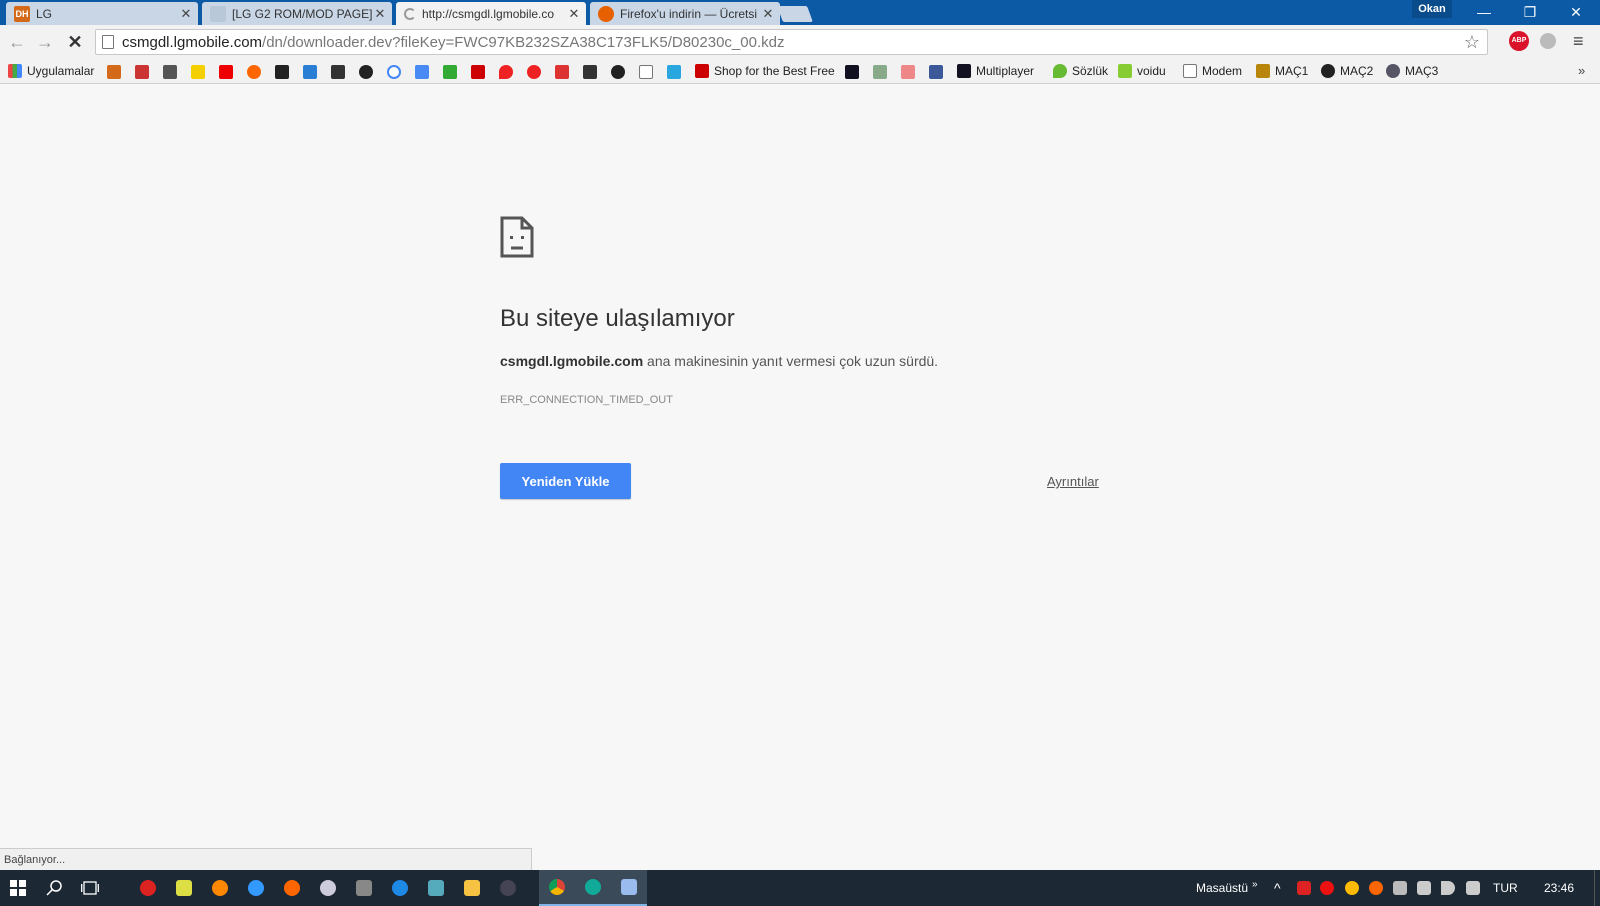 This screenshot has width=1600, height=906. Describe the element at coordinates (685, 13) in the screenshot. I see `tab-firefox: Firefox'u indirin — Ücretsi ✕` at that location.